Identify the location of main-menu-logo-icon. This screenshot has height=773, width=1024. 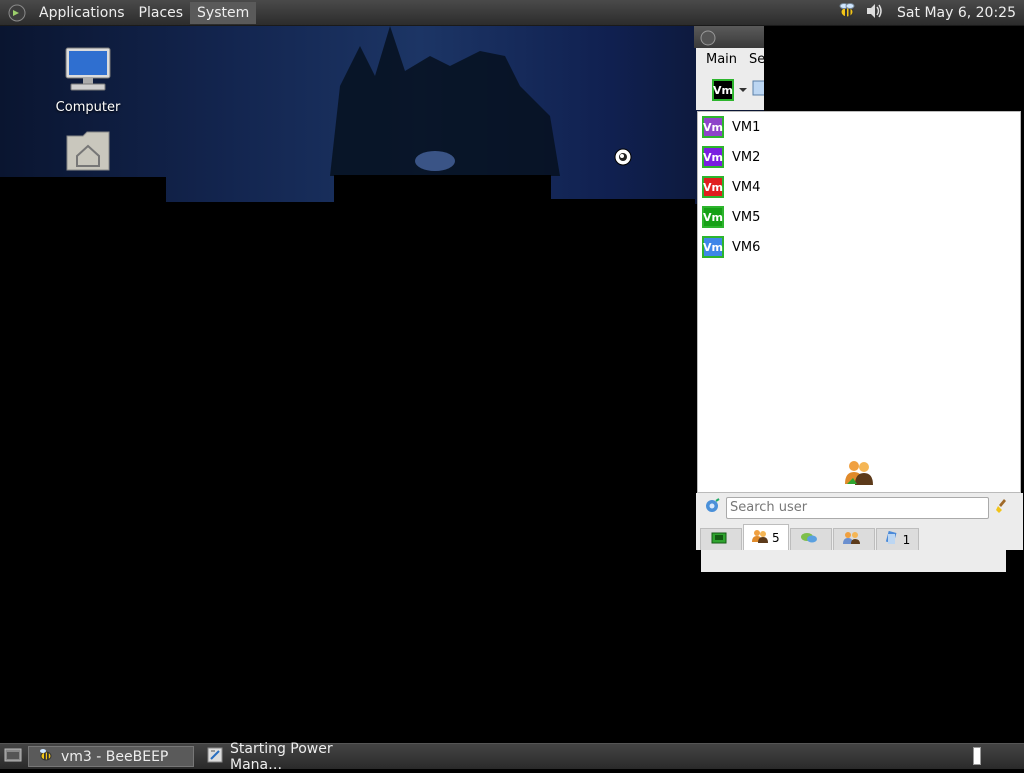
(17, 13).